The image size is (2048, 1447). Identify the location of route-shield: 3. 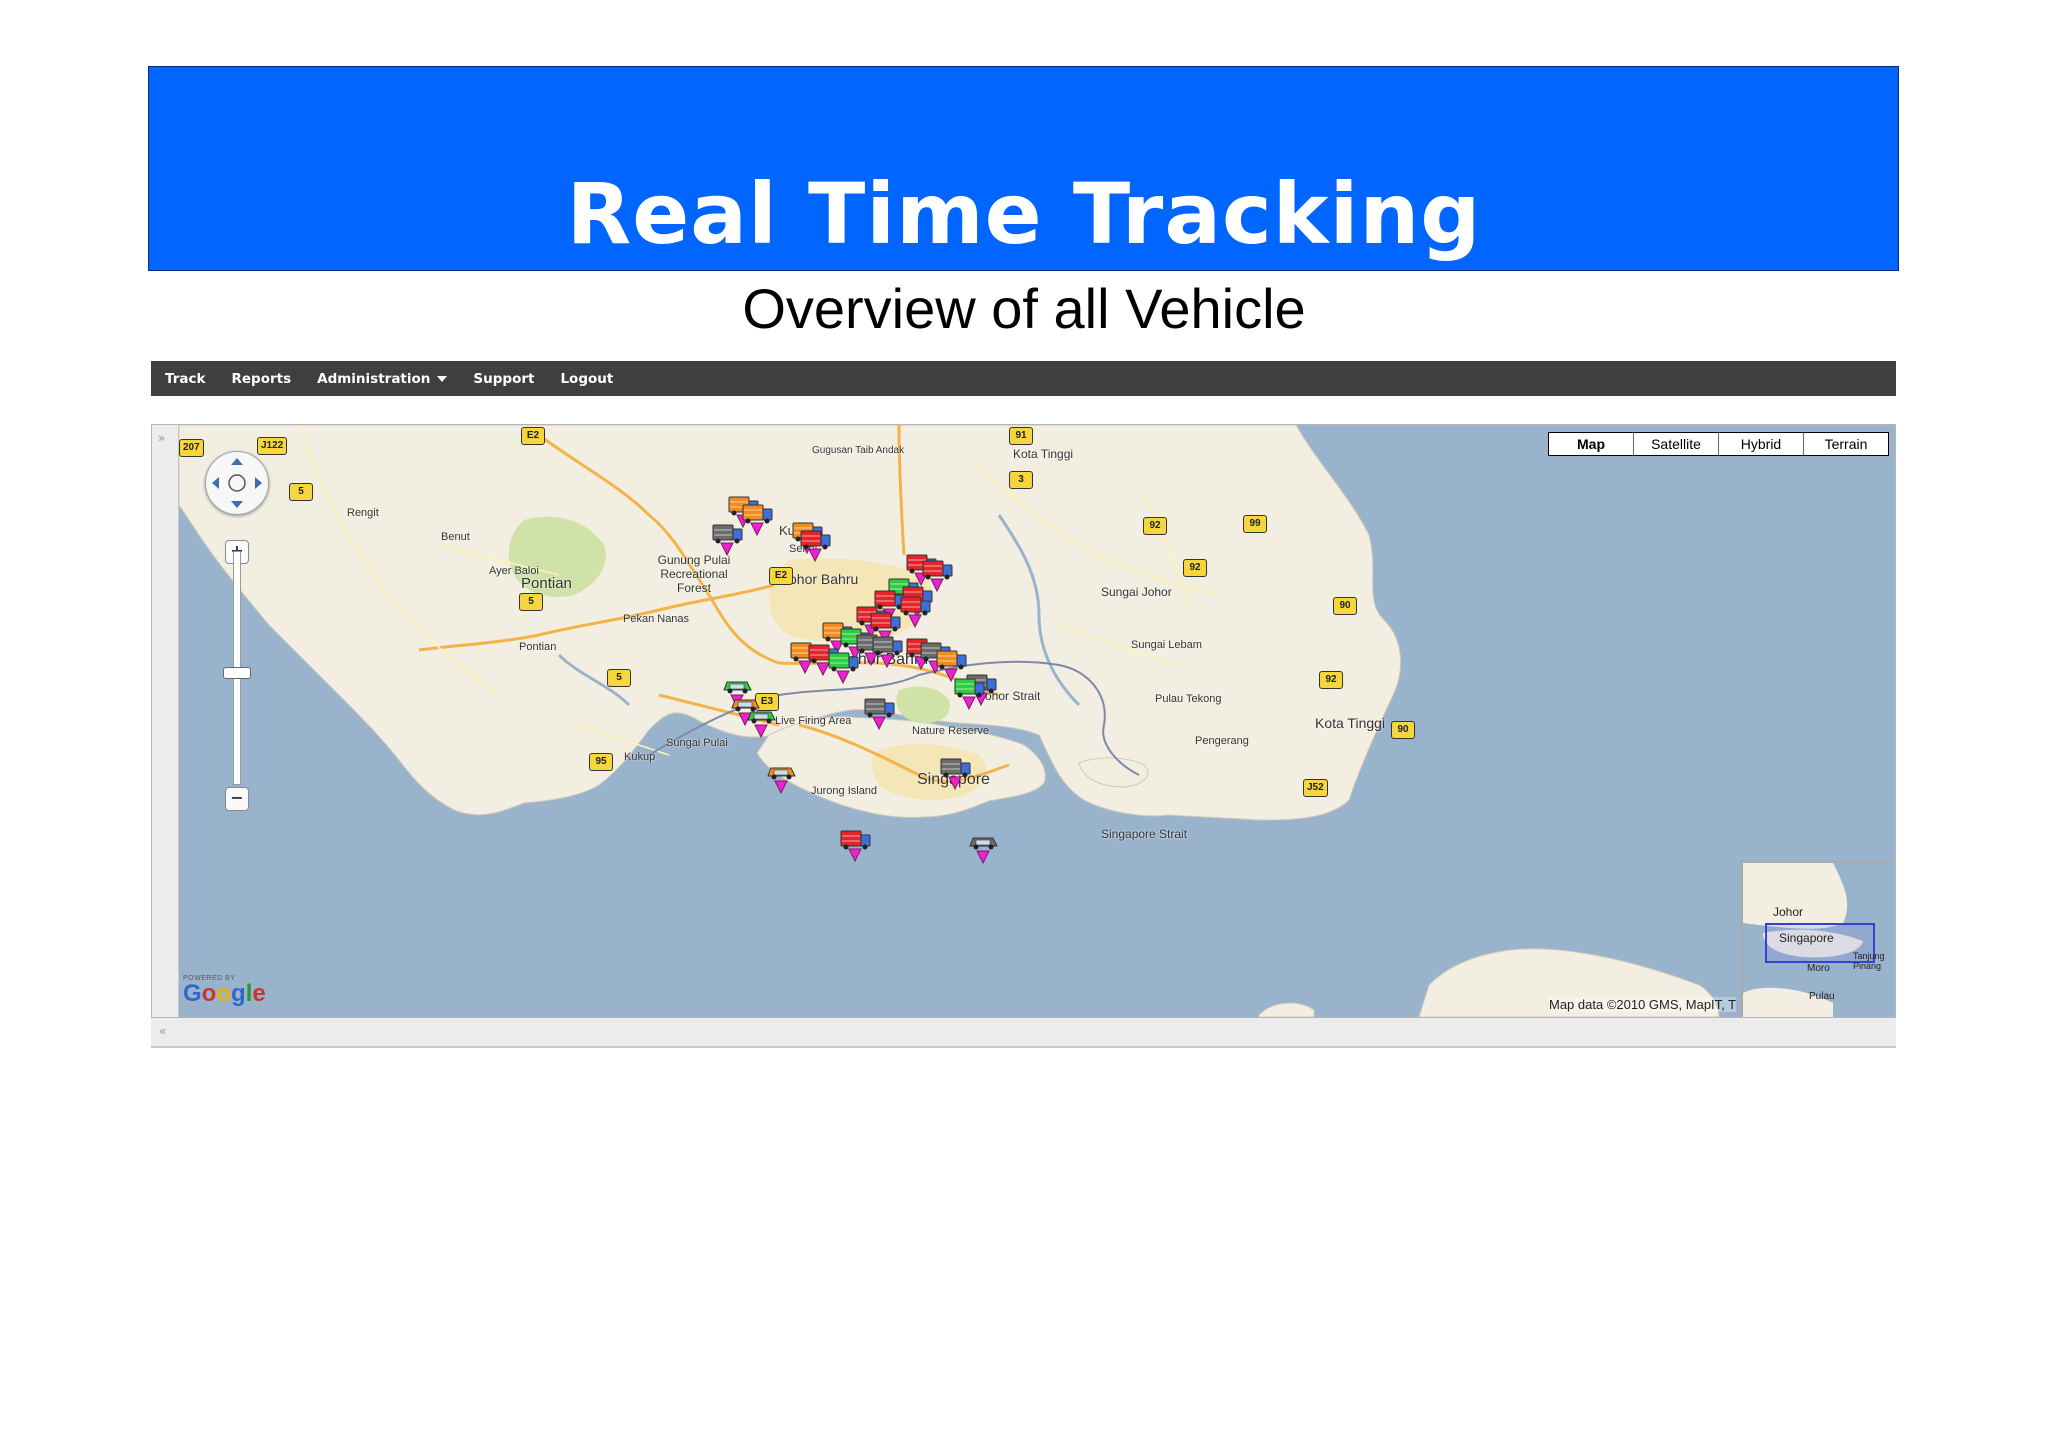
(1021, 480).